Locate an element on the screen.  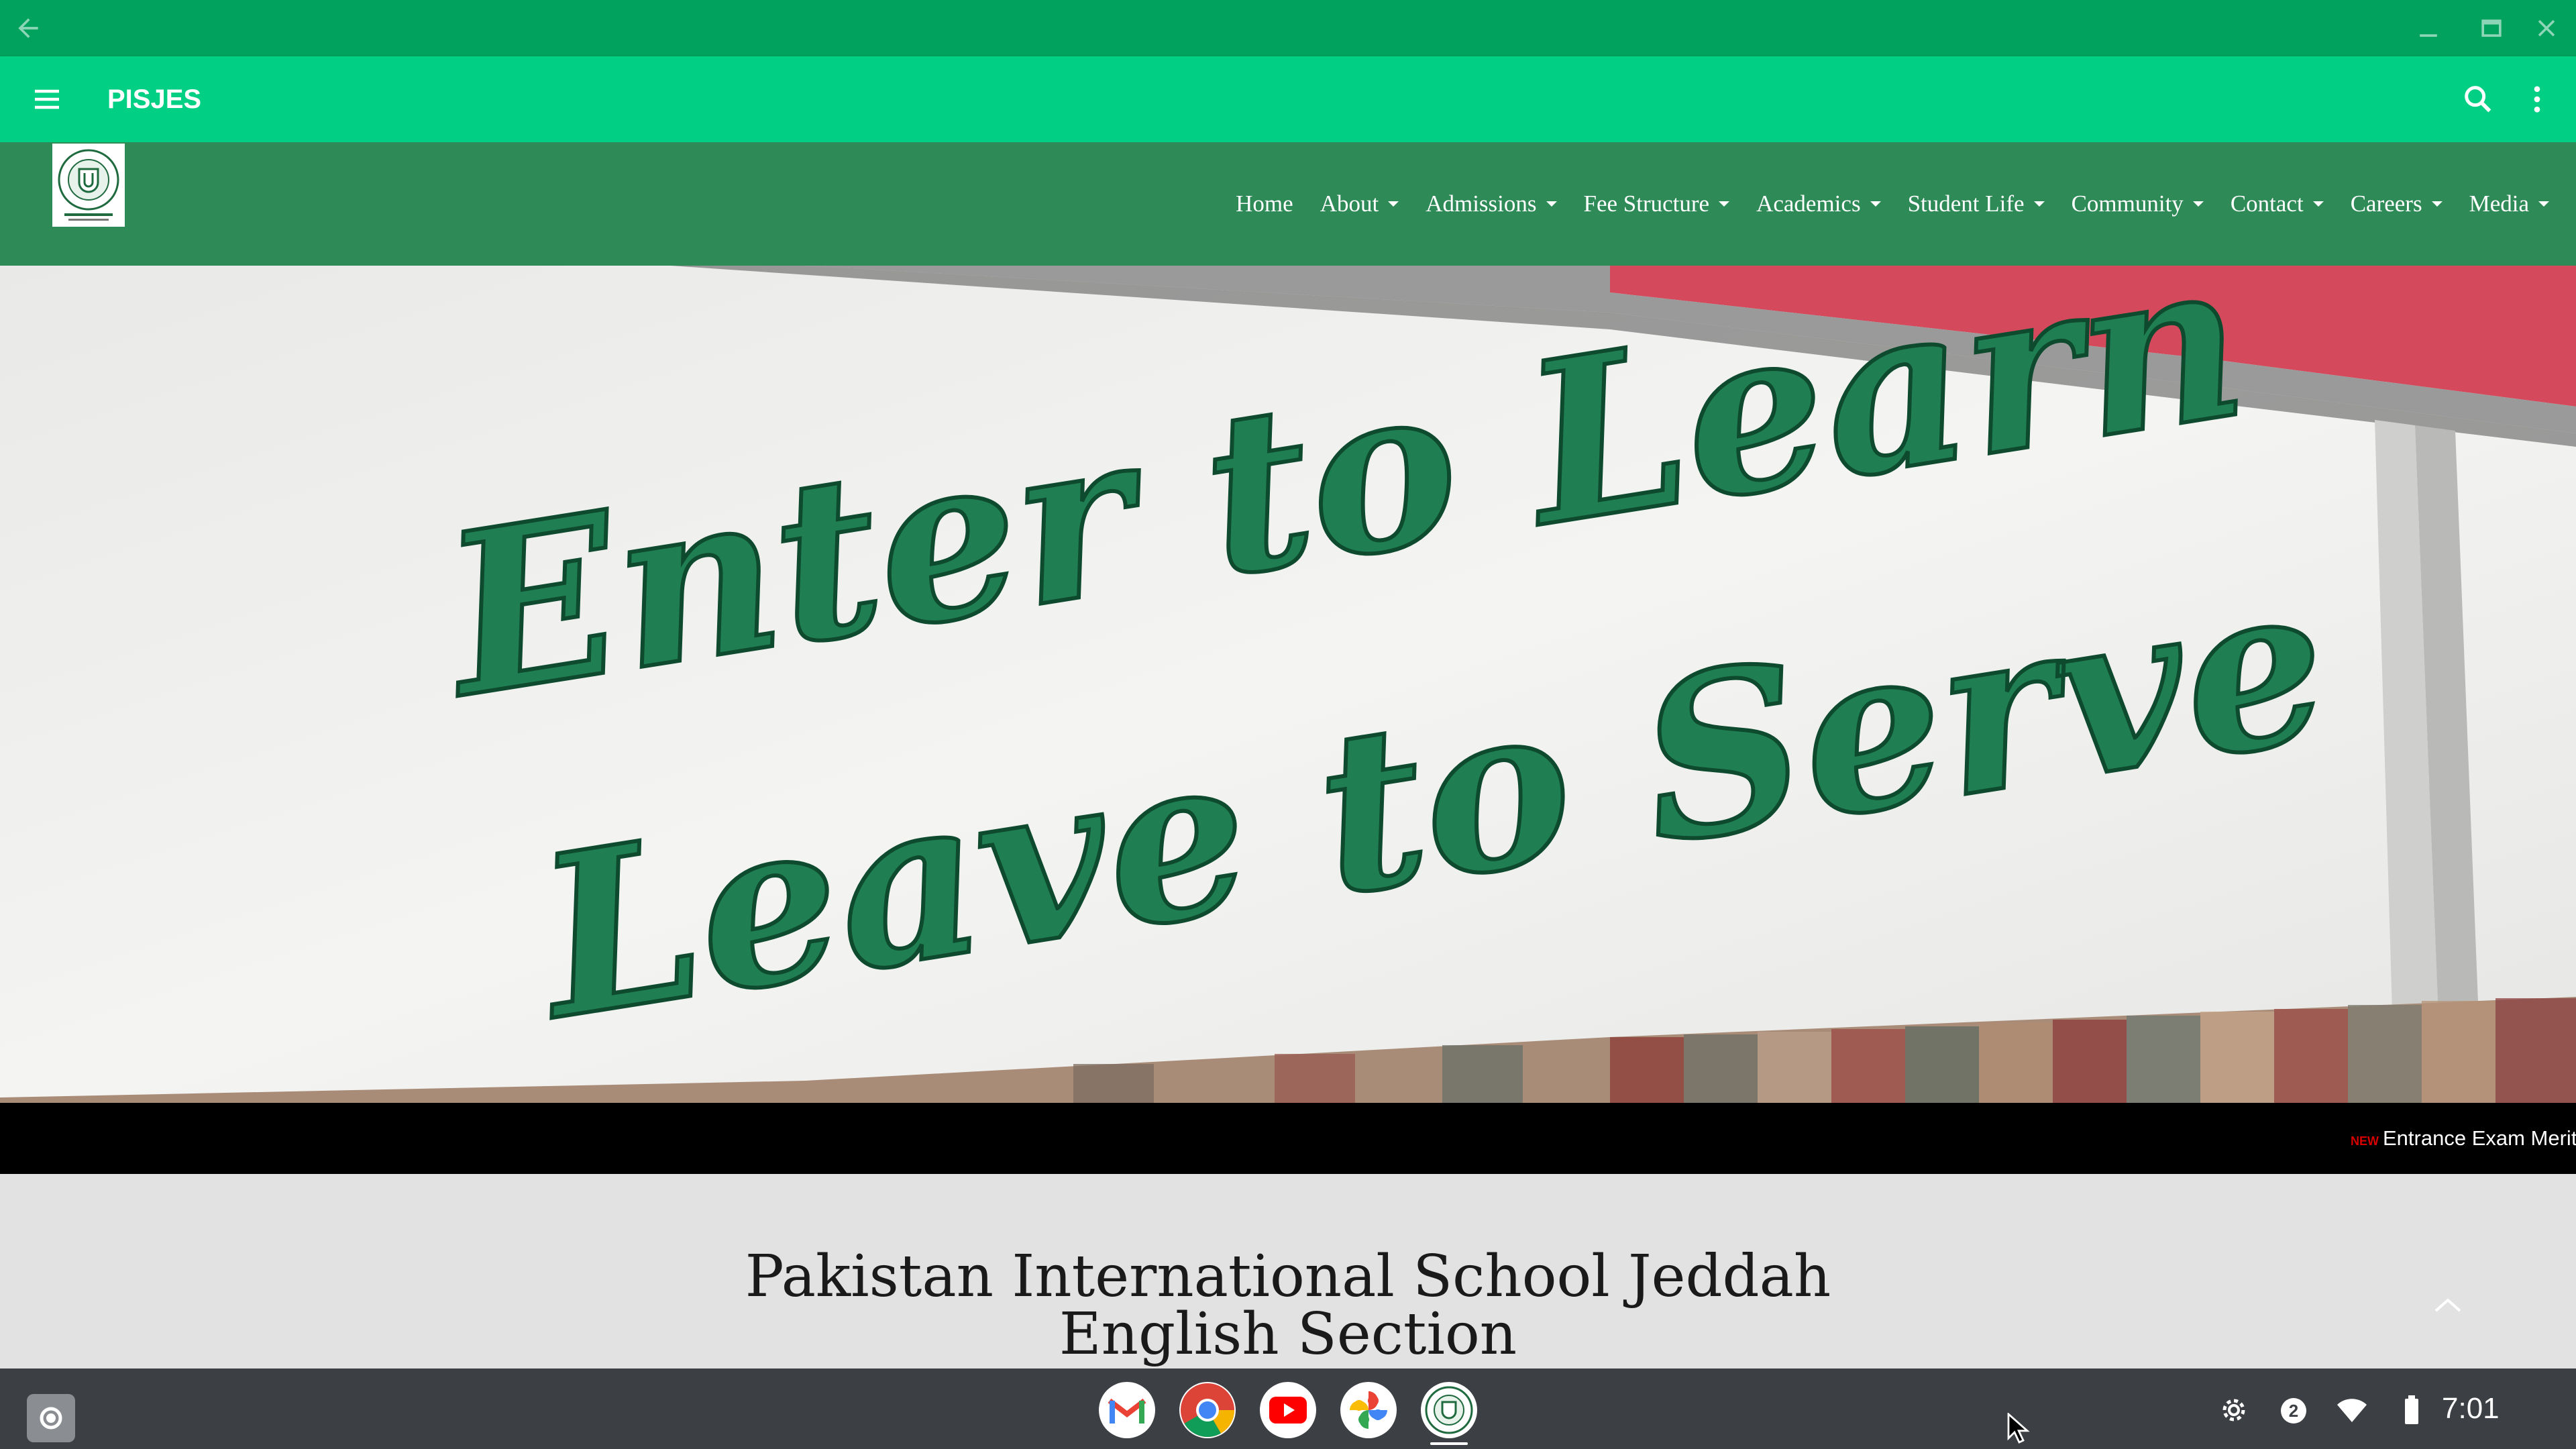
chrome-icon is located at coordinates (1207, 1410).